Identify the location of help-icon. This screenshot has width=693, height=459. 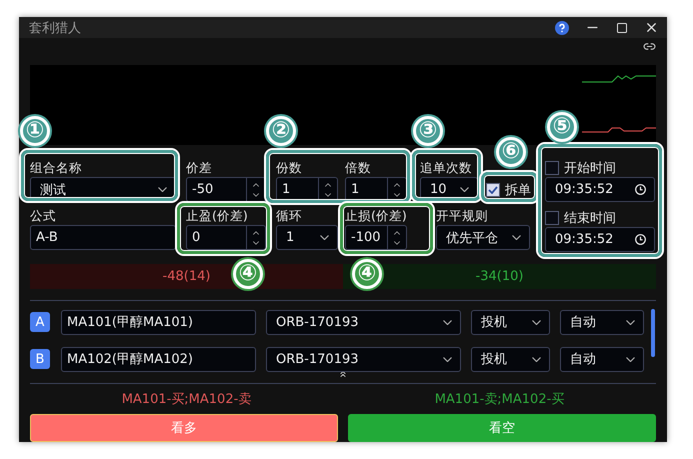
(562, 27).